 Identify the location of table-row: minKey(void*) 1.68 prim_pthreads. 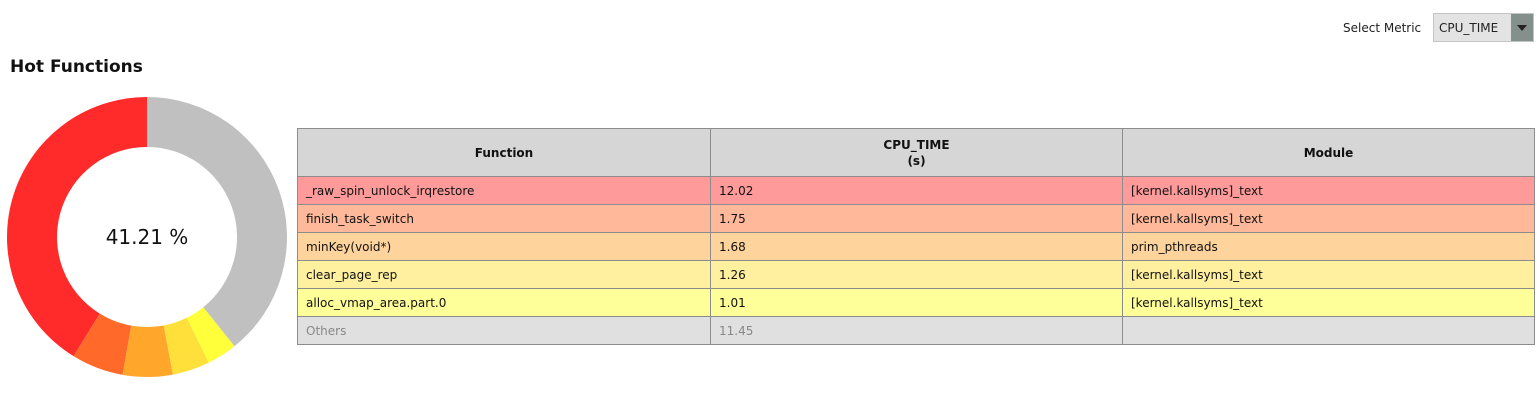
(916, 246).